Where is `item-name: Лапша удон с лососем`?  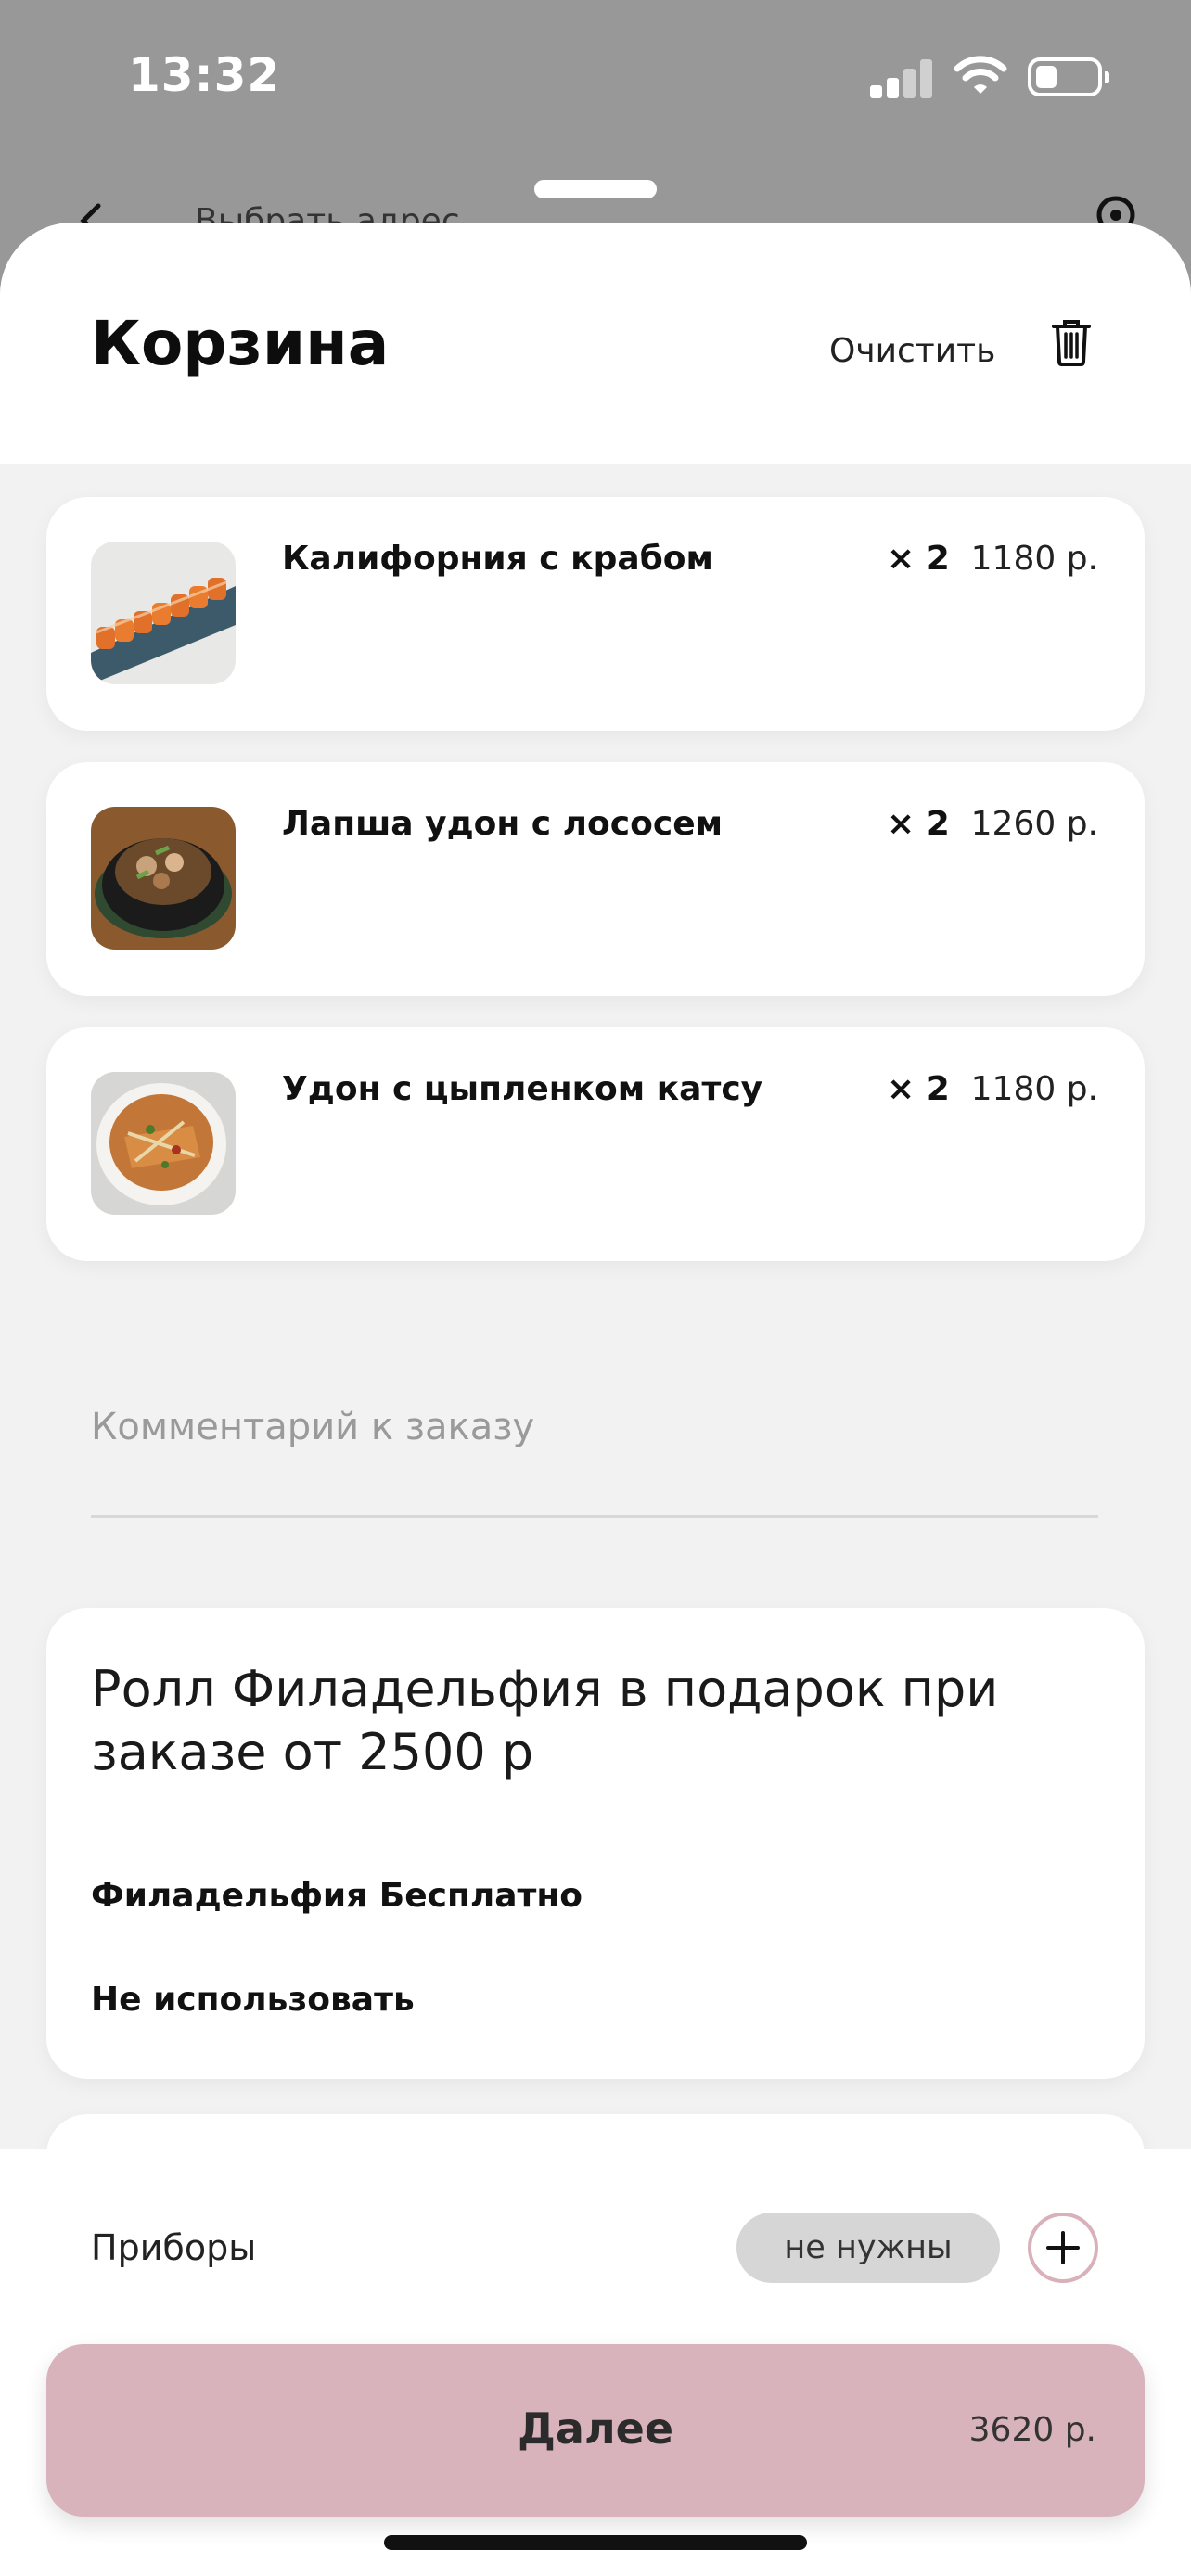
item-name: Лапша удон с лососем is located at coordinates (503, 824).